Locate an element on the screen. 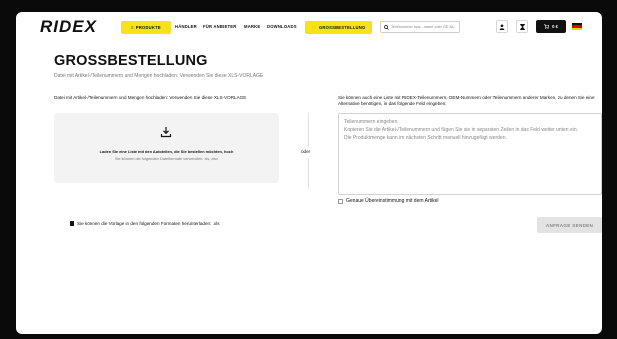 This screenshot has width=617, height=339. cart-button: 0 € is located at coordinates (551, 26).